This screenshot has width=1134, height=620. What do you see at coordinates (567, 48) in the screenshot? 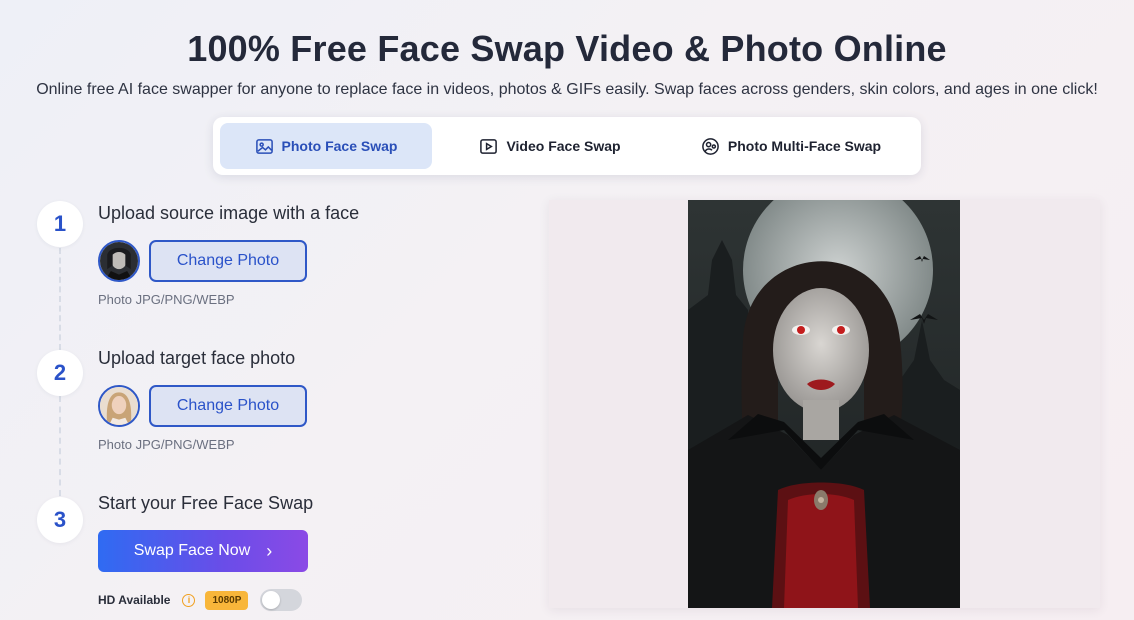
I see `page-title: 100% Free Face Swap Video & Photo Online` at bounding box center [567, 48].